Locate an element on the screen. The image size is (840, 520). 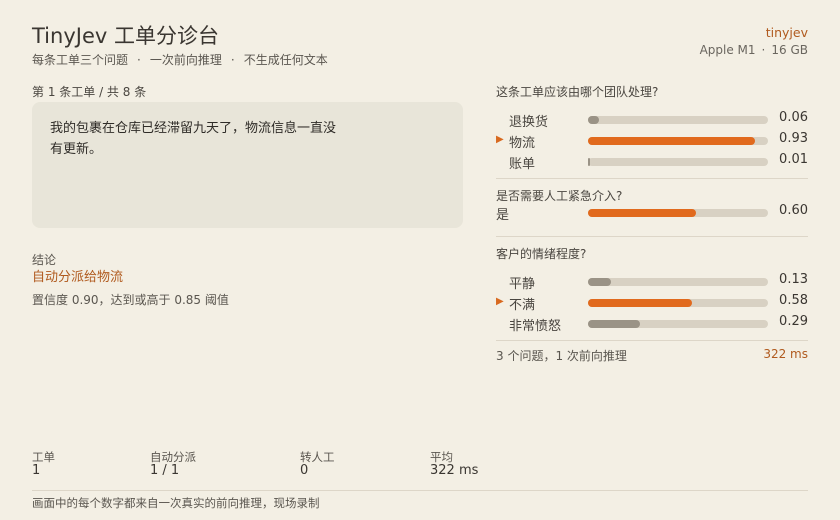
option-row: 退换货 0.06 is located at coordinates (652, 120).